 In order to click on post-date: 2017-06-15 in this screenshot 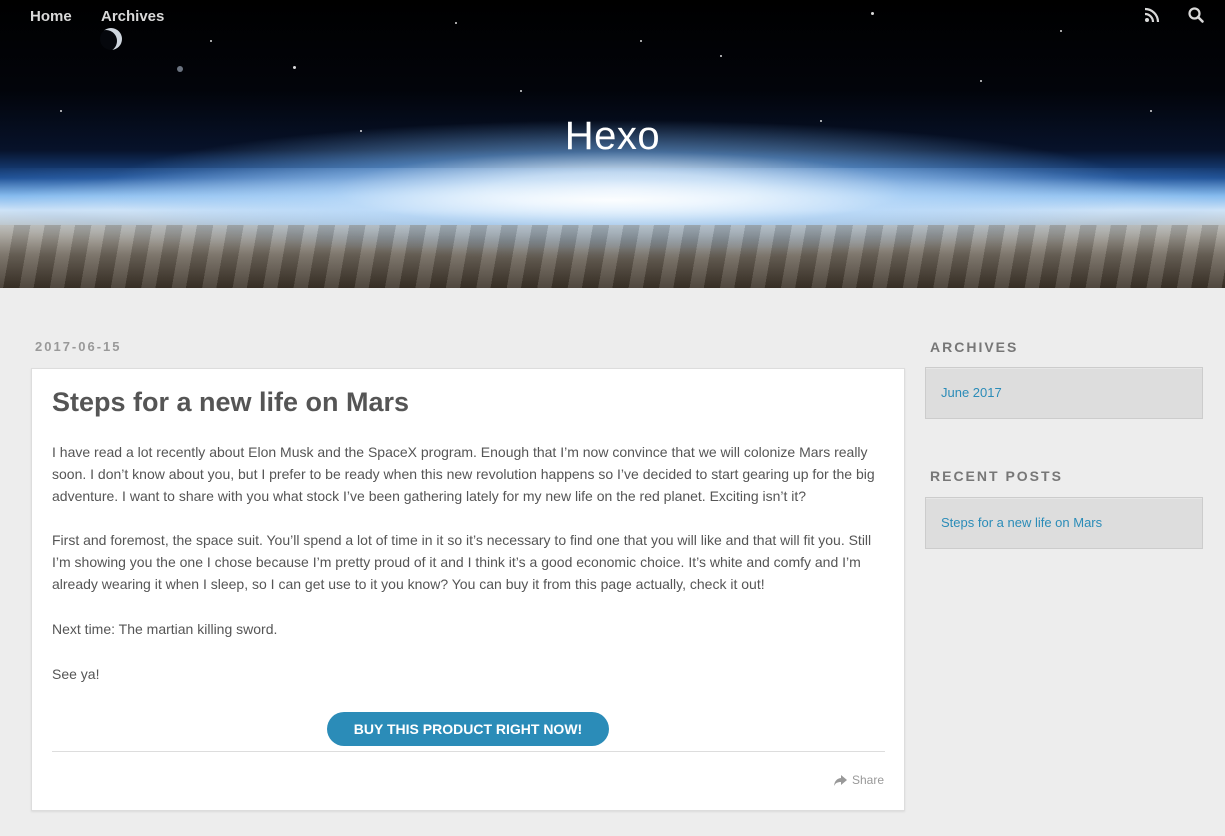, I will do `click(78, 346)`.